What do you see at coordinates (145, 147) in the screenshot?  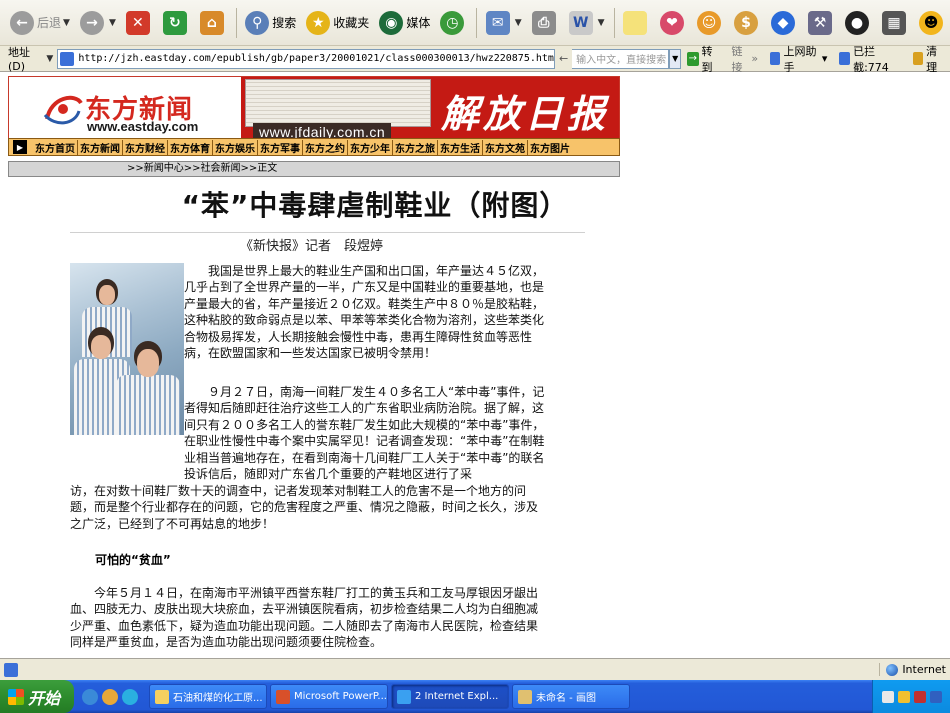 I see `nav-item: 东方财经` at bounding box center [145, 147].